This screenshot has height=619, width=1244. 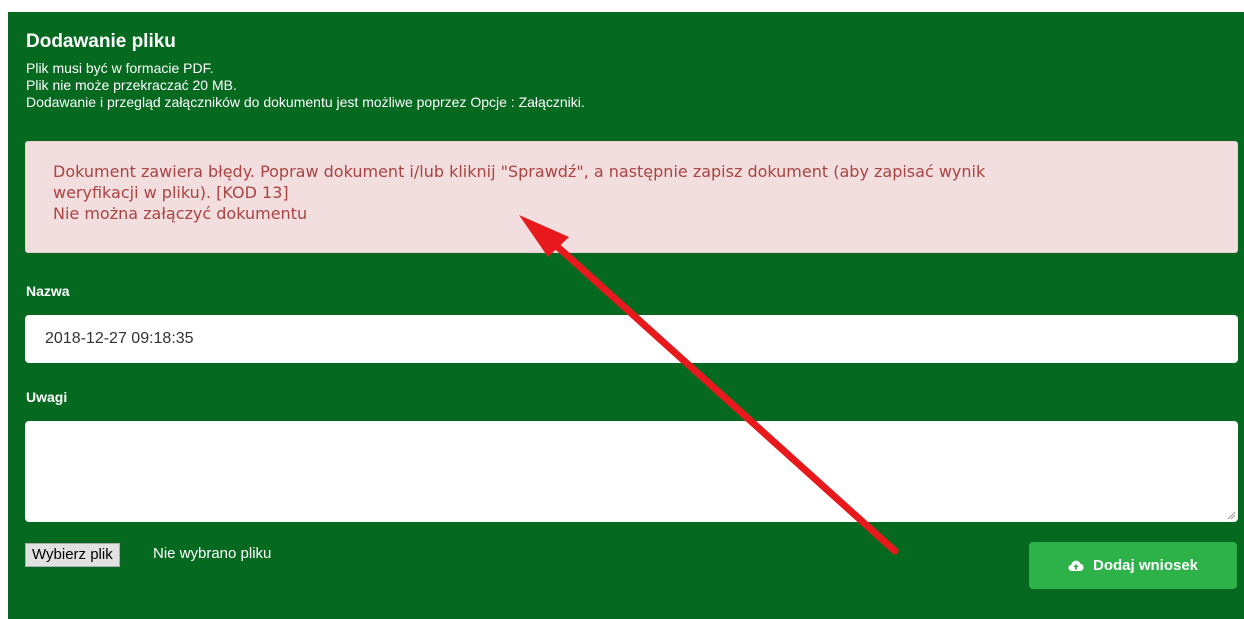 What do you see at coordinates (171, 192) in the screenshot?
I see `alert-message-line-2: weryfikacji w pliku). [KOD 13]` at bounding box center [171, 192].